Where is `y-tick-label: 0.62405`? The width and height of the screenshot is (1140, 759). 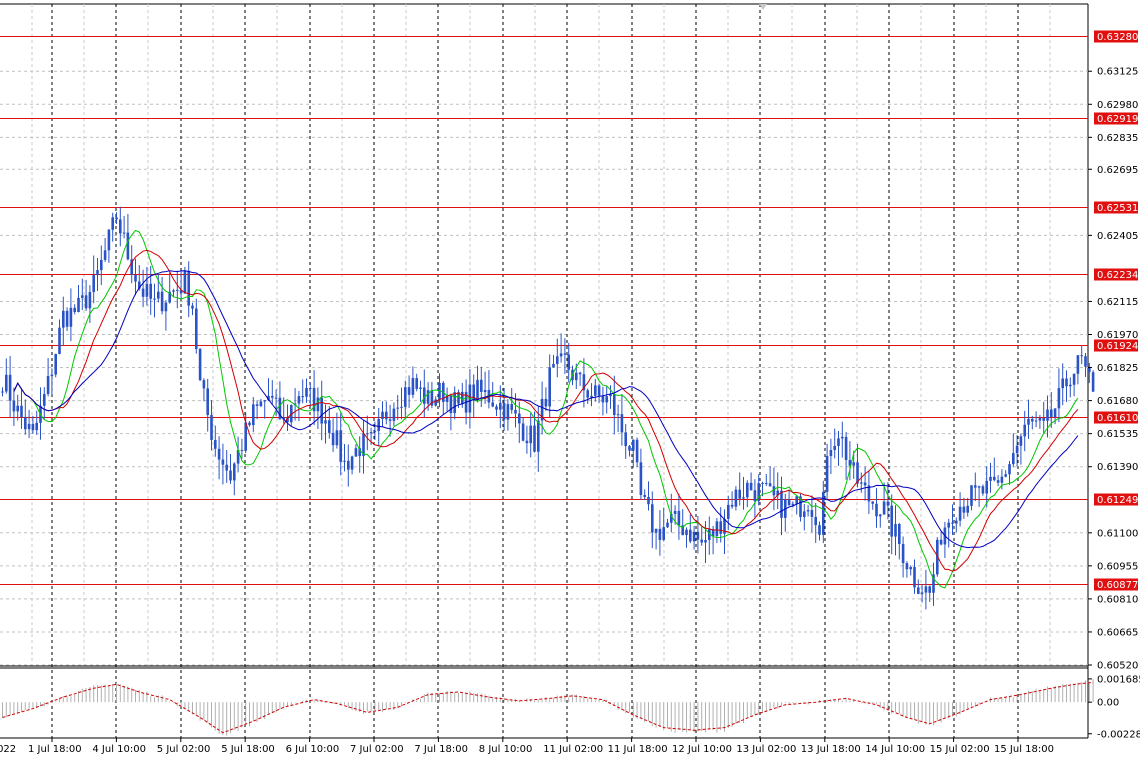
y-tick-label: 0.62405 is located at coordinates (1117, 236).